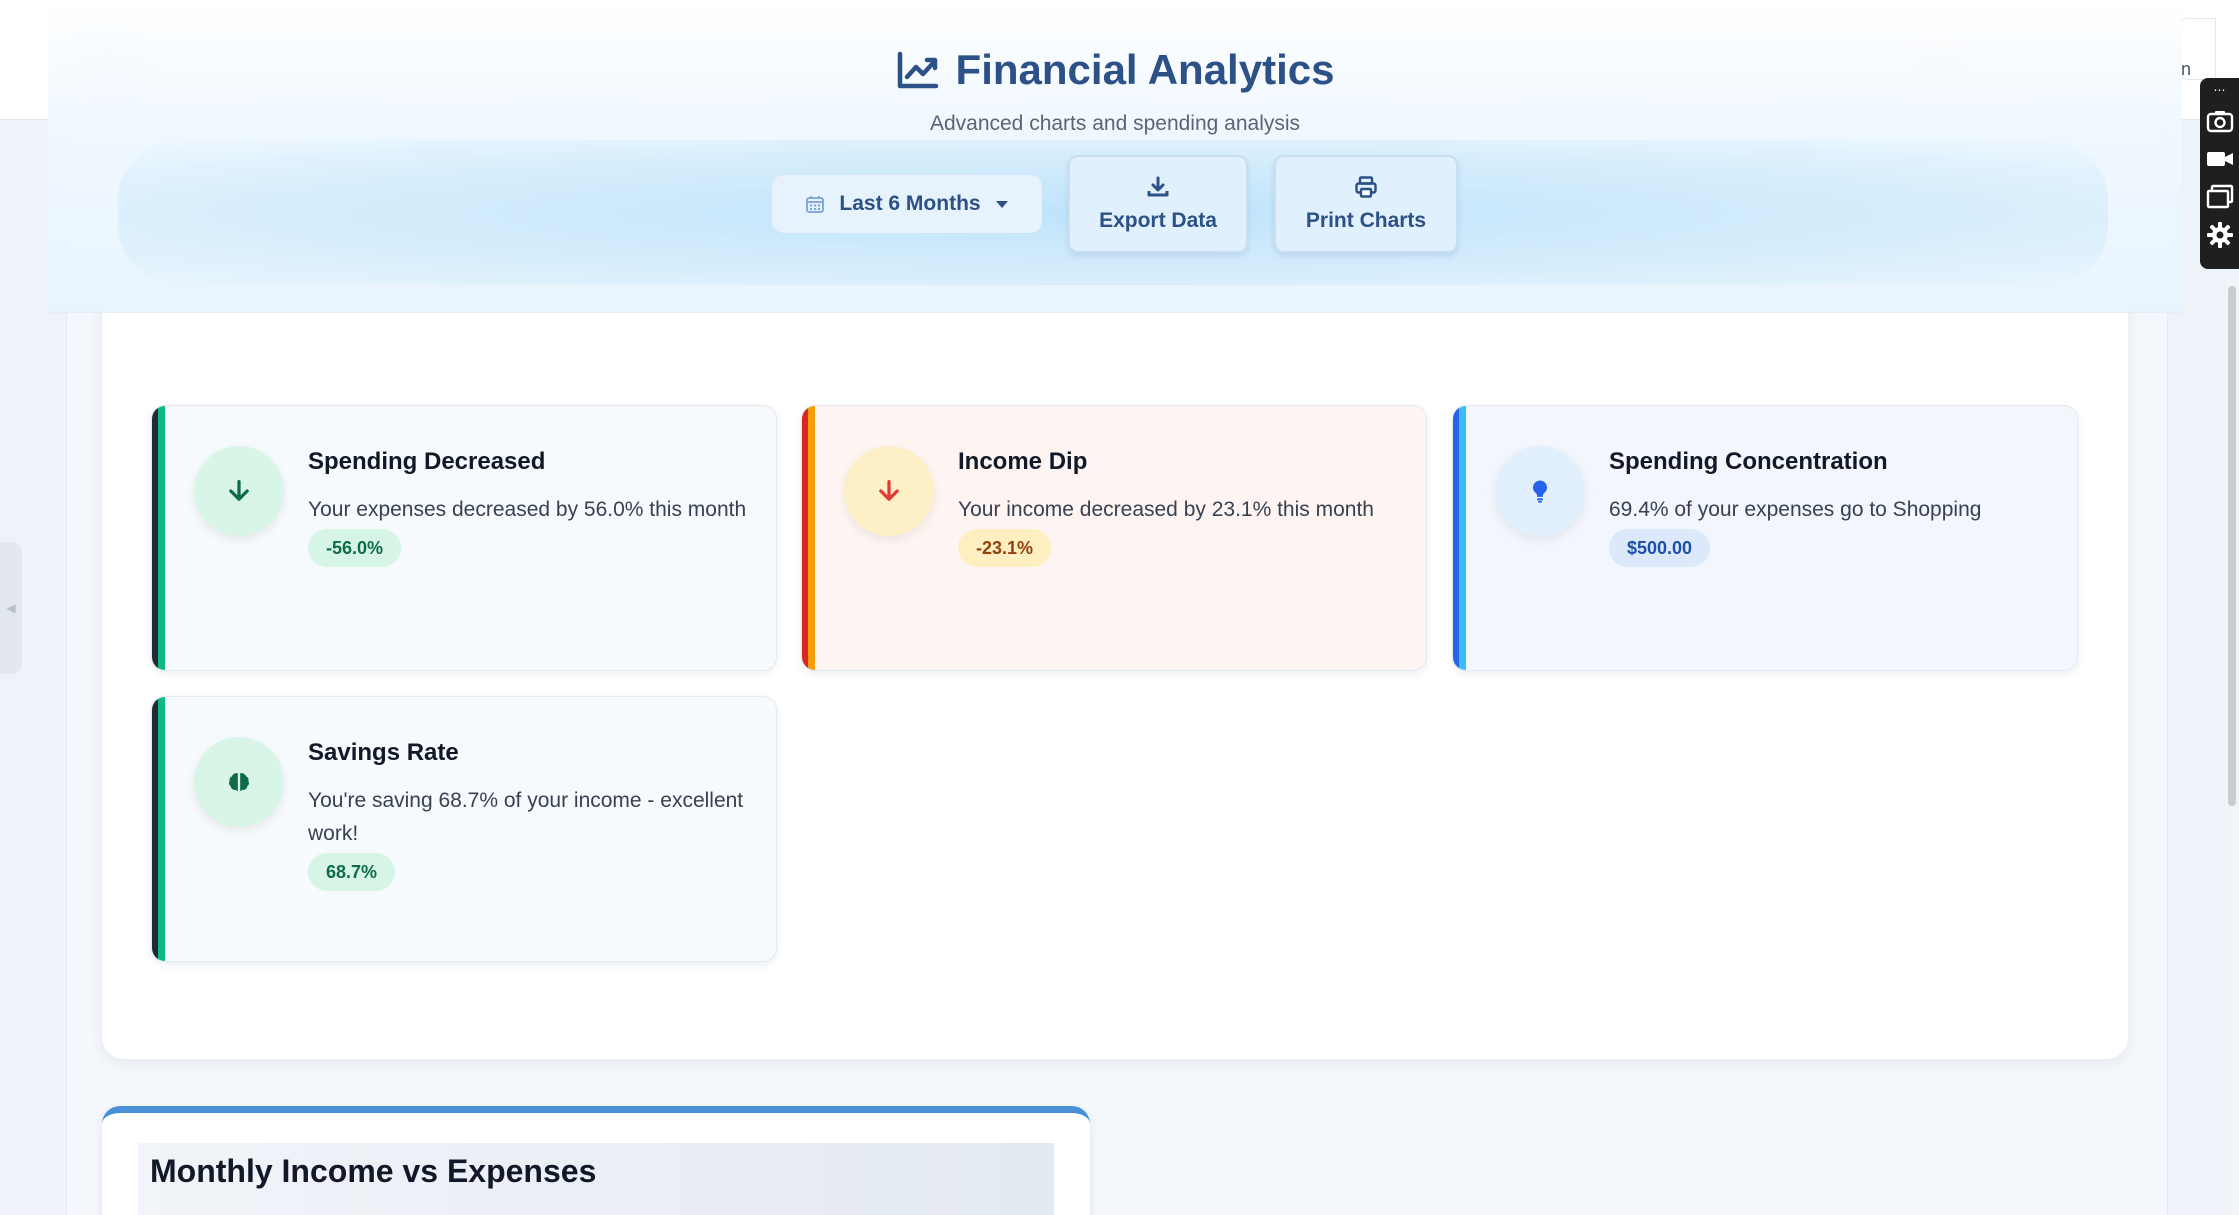 The height and width of the screenshot is (1215, 2239). Describe the element at coordinates (2220, 90) in the screenshot. I see `link-icon: ⋯` at that location.